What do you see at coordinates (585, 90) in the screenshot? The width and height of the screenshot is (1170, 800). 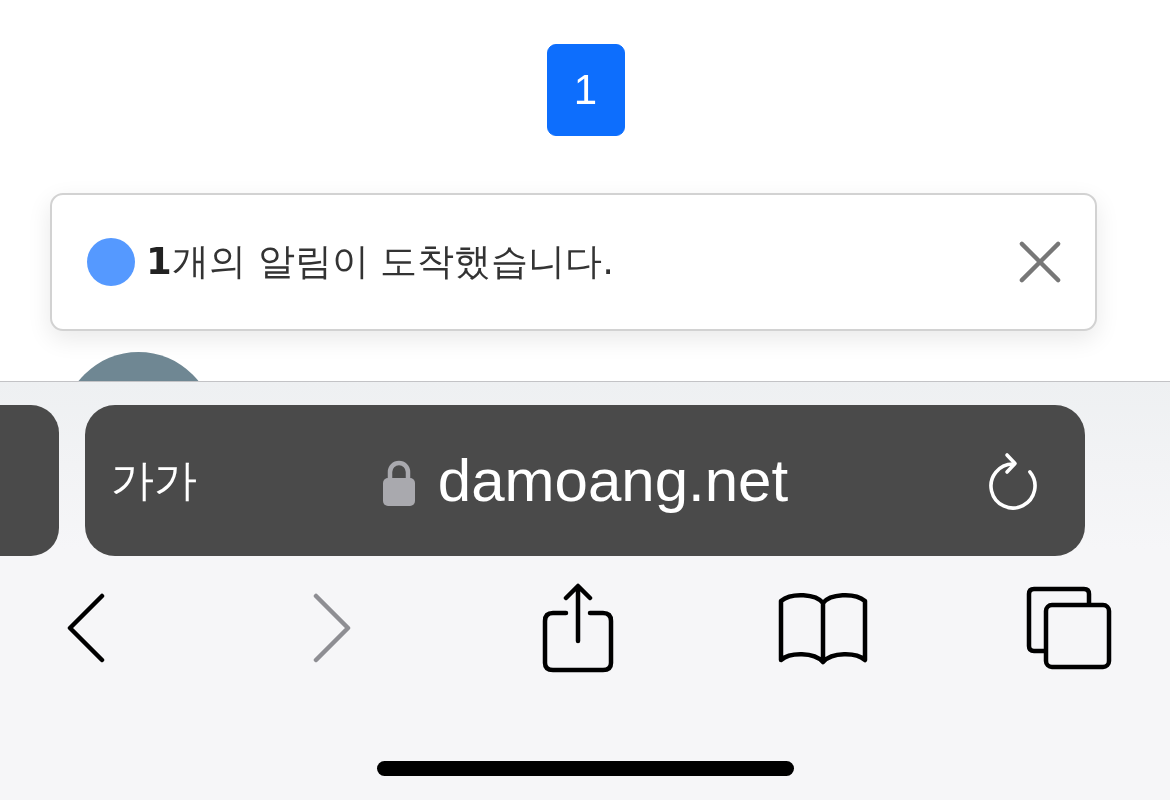 I see `page-button: 1` at bounding box center [585, 90].